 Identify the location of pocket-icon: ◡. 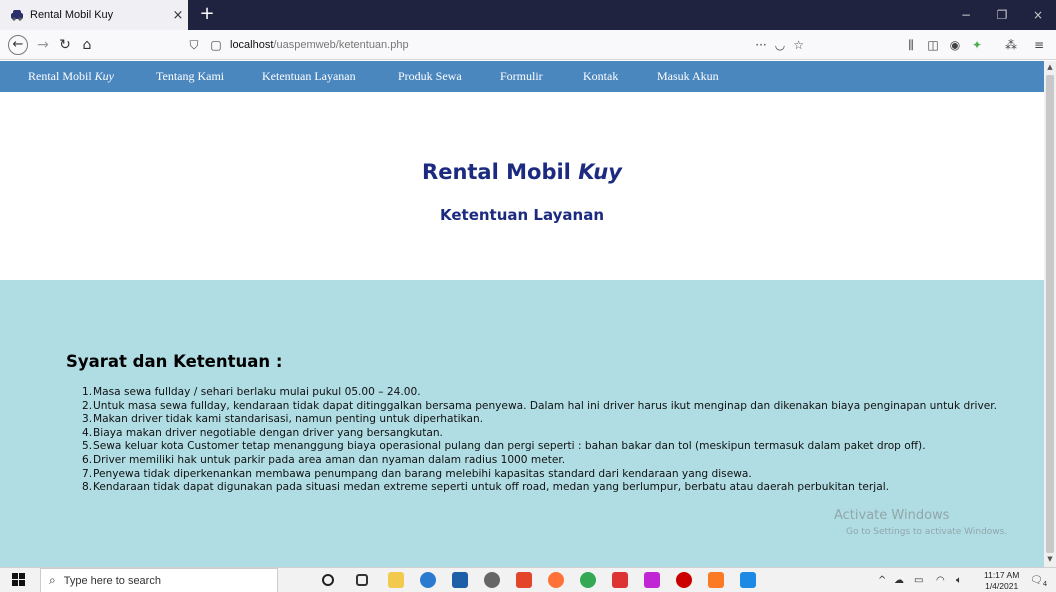
(780, 45).